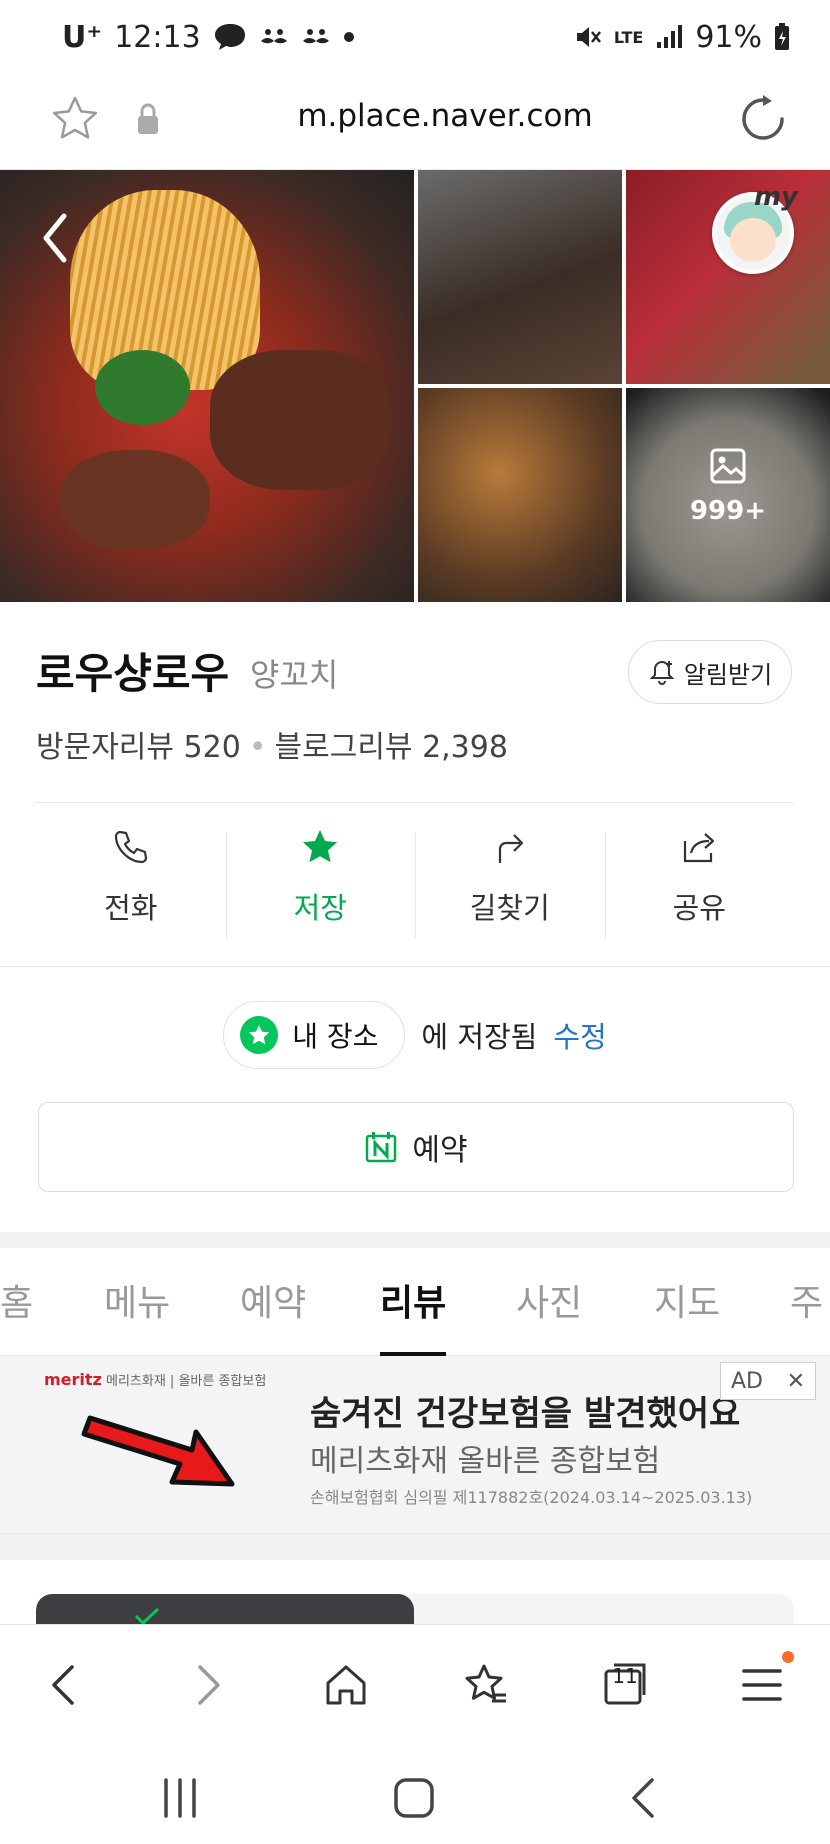 The height and width of the screenshot is (1844, 830). I want to click on tab-bar: 홈 메뉴 예약 리뷰 사진 지도 주, so click(415, 1302).